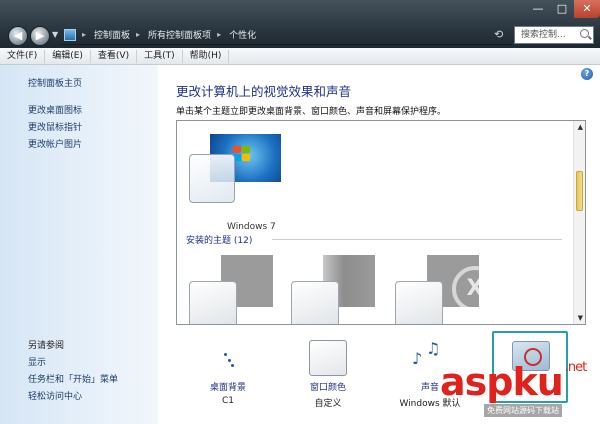 The height and width of the screenshot is (424, 600). What do you see at coordinates (311, 112) in the screenshot?
I see `page-subtitle: 单击某个主题立即更改桌面背景、窗口颜色、声音和屏幕保护程序。` at bounding box center [311, 112].